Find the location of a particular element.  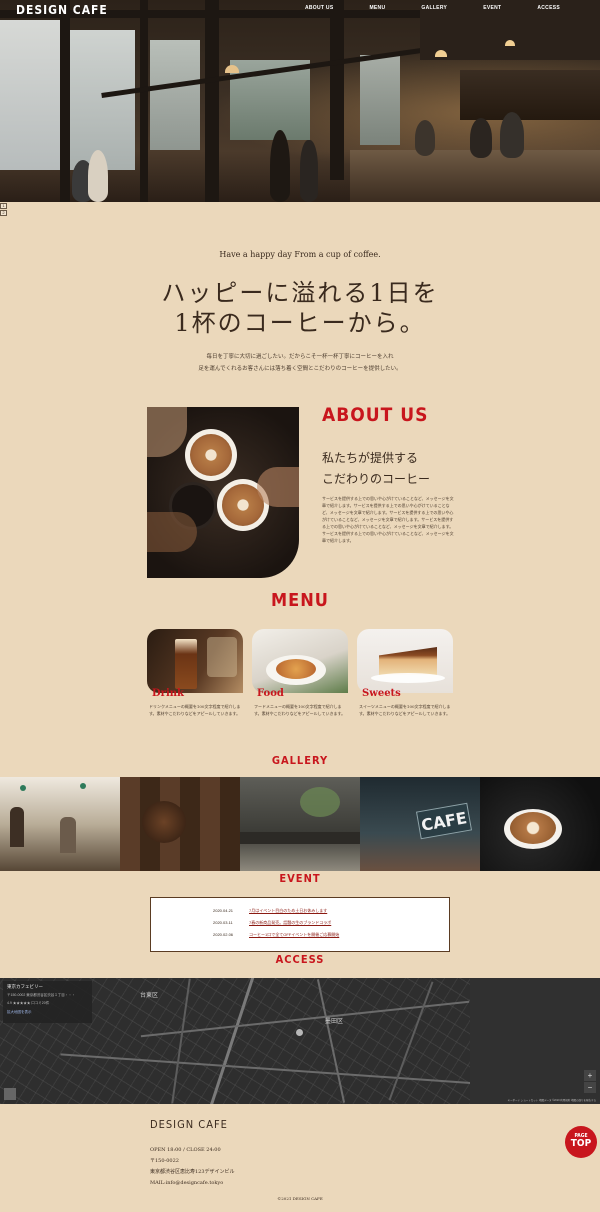

event-item: 2020.03.11 7春の新商品発売。話題の生のブランドコラボ is located at coordinates (272, 923).